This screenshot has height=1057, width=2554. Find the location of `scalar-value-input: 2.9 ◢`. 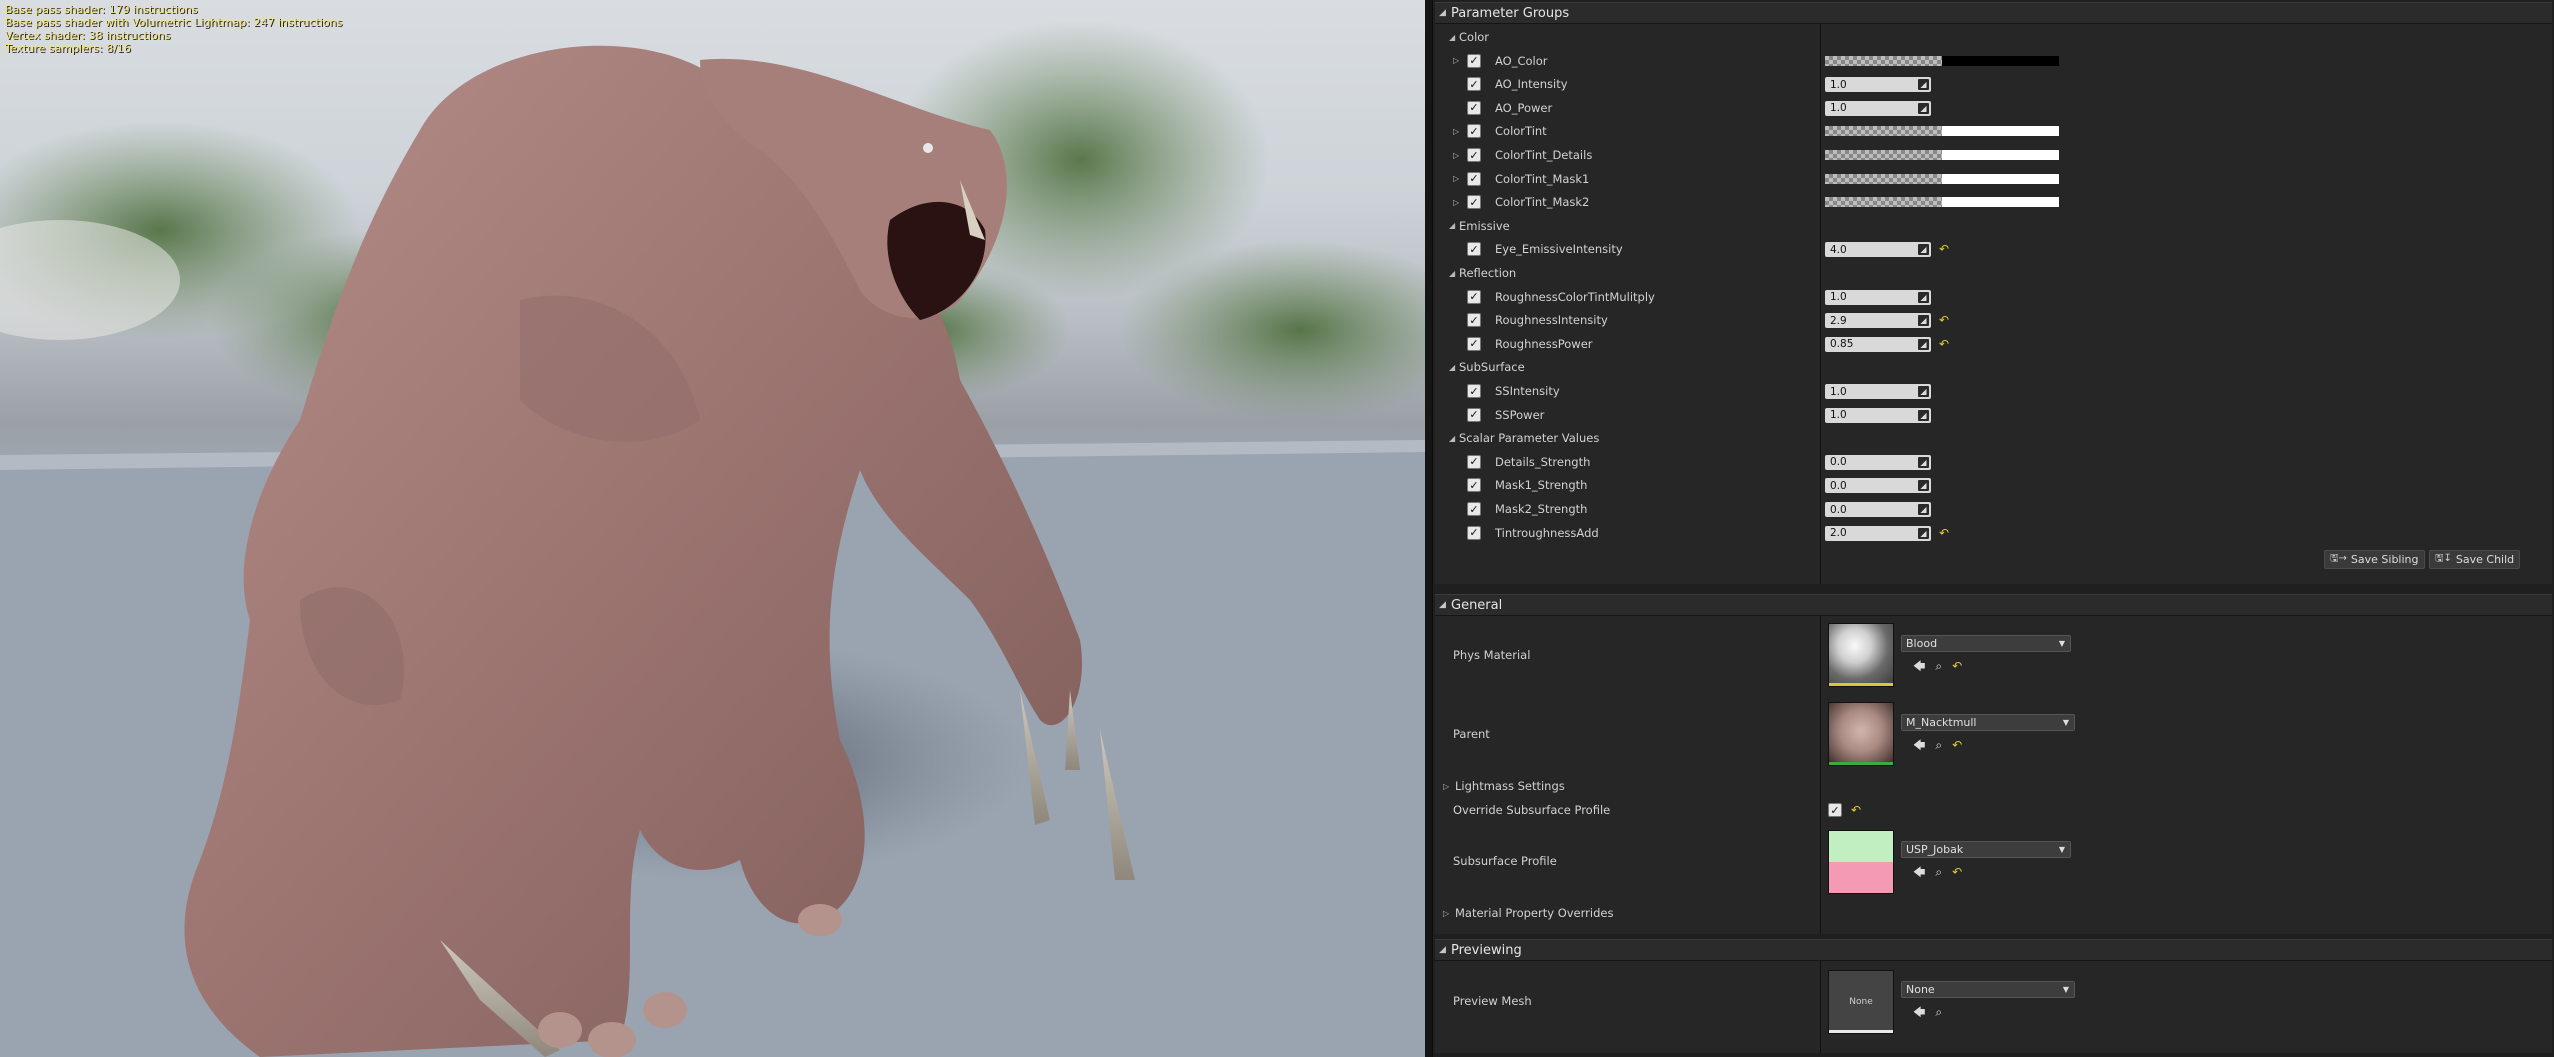

scalar-value-input: 2.9 ◢ is located at coordinates (1878, 321).